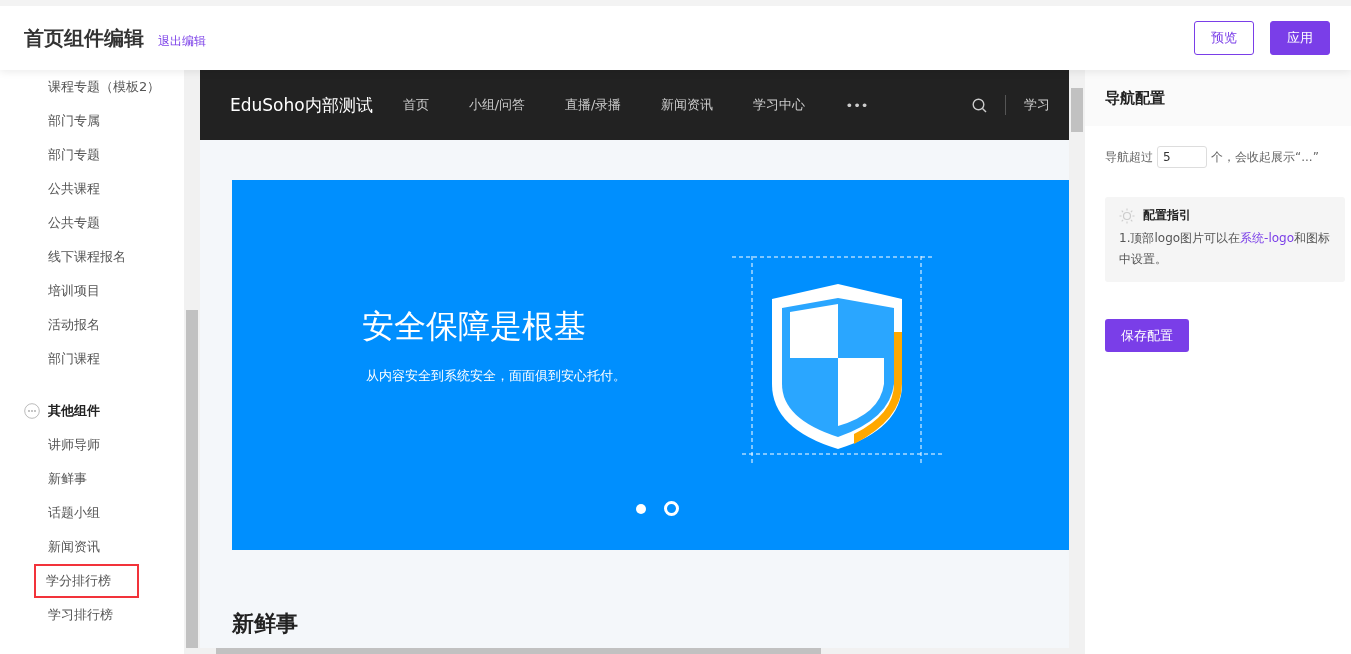 The image size is (1351, 654). Describe the element at coordinates (74, 411) in the screenshot. I see `group-title: 其他组件` at that location.